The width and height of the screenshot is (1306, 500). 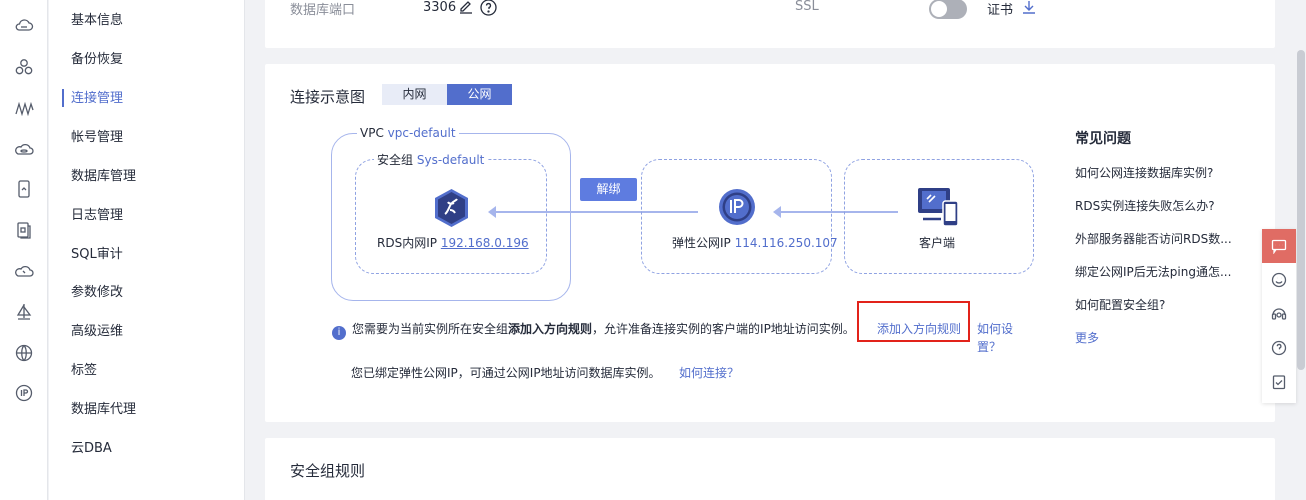 What do you see at coordinates (97, 99) in the screenshot?
I see `sidebar-item-connection: 连接管理` at bounding box center [97, 99].